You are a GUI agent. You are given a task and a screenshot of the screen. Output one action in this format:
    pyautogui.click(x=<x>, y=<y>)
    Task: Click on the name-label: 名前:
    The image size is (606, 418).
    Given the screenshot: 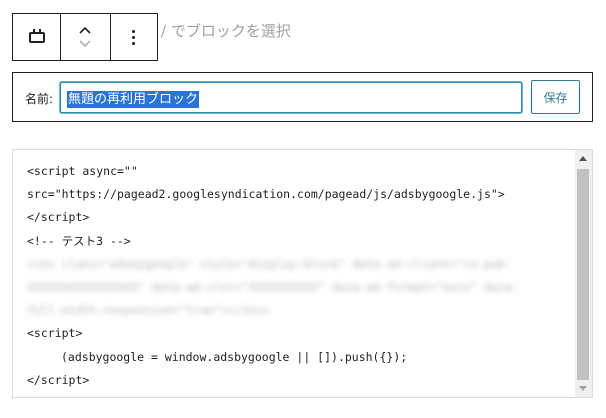 What is the action you would take?
    pyautogui.click(x=39, y=99)
    